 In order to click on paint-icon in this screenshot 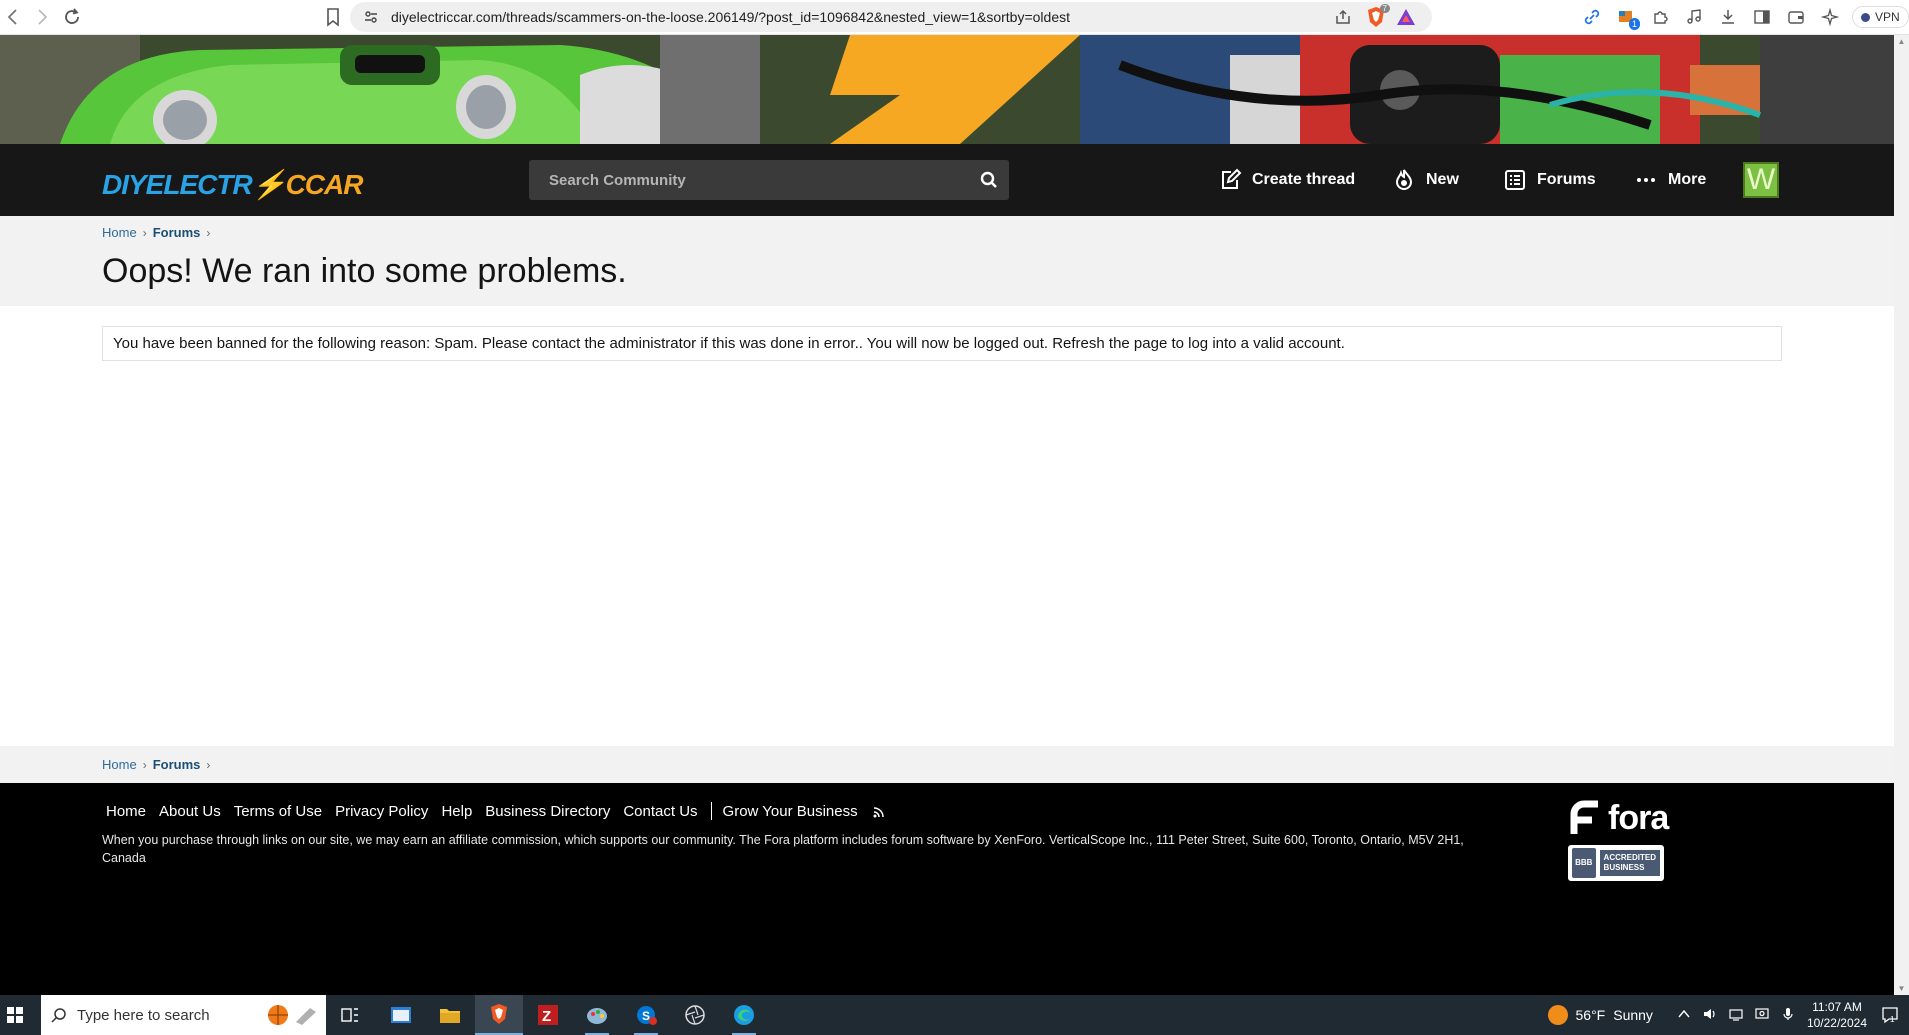, I will do `click(597, 1015)`.